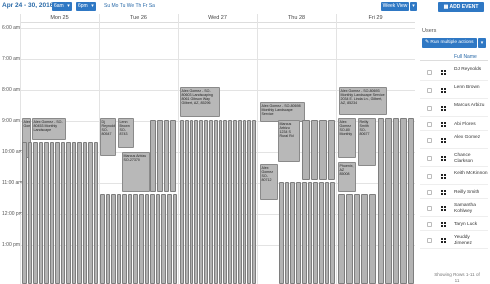 This screenshot has height=284, width=490. I want to click on day-header-mon: Mon 25, so click(59, 18).